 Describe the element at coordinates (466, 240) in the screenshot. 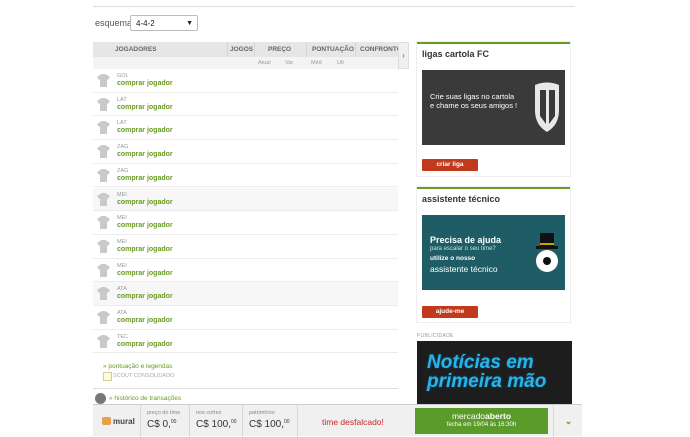

I see `assistant-banner-line1: Precisa de ajuda` at that location.